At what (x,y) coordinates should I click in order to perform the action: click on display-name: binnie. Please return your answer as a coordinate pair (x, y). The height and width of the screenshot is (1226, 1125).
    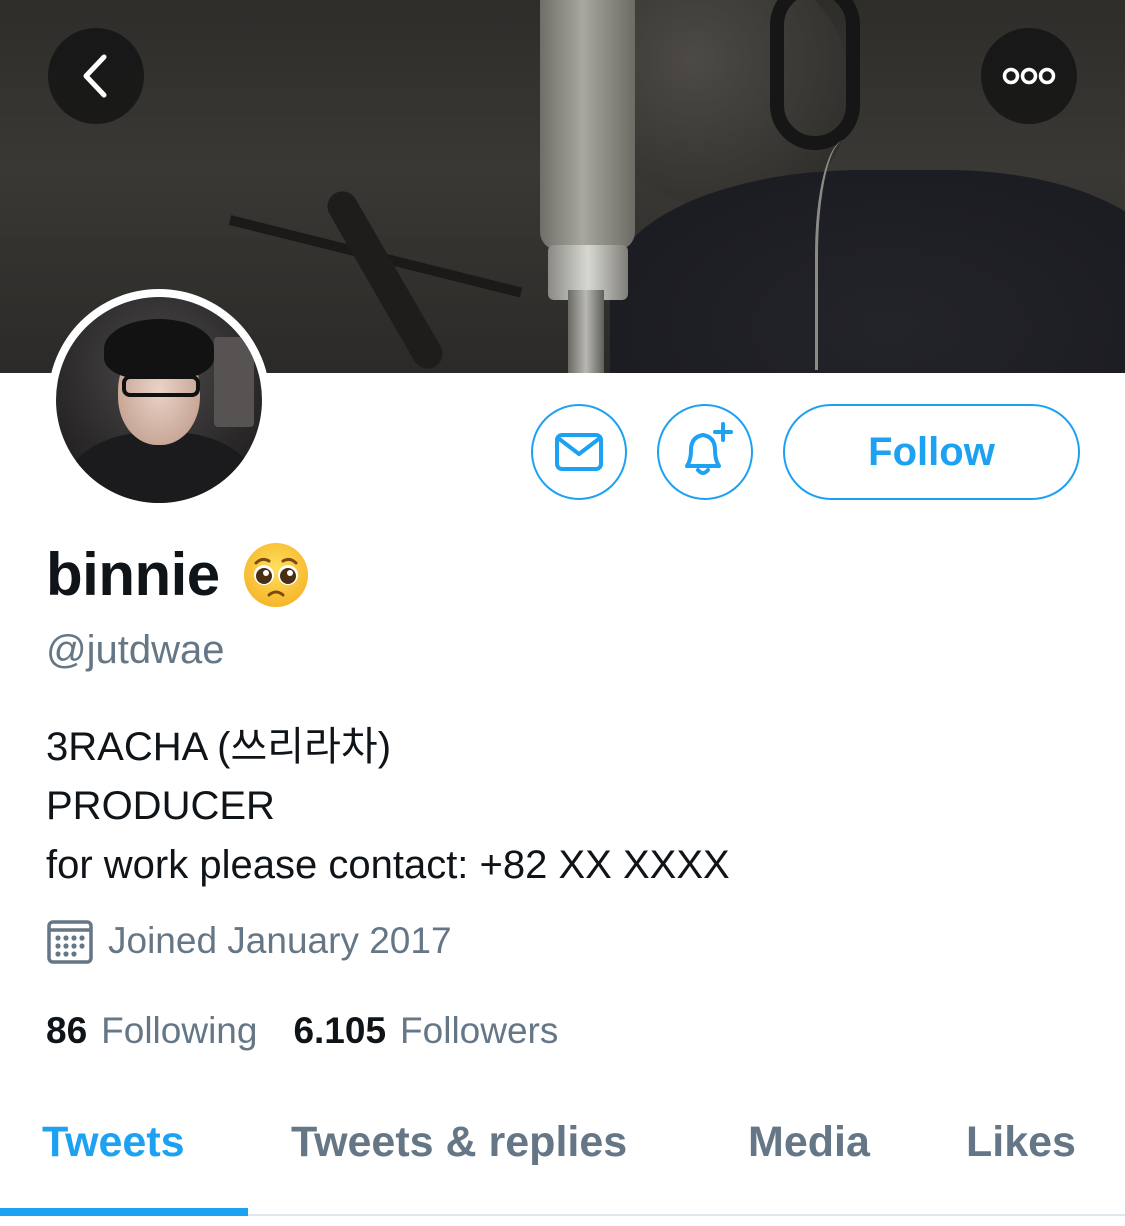
    Looking at the image, I should click on (133, 574).